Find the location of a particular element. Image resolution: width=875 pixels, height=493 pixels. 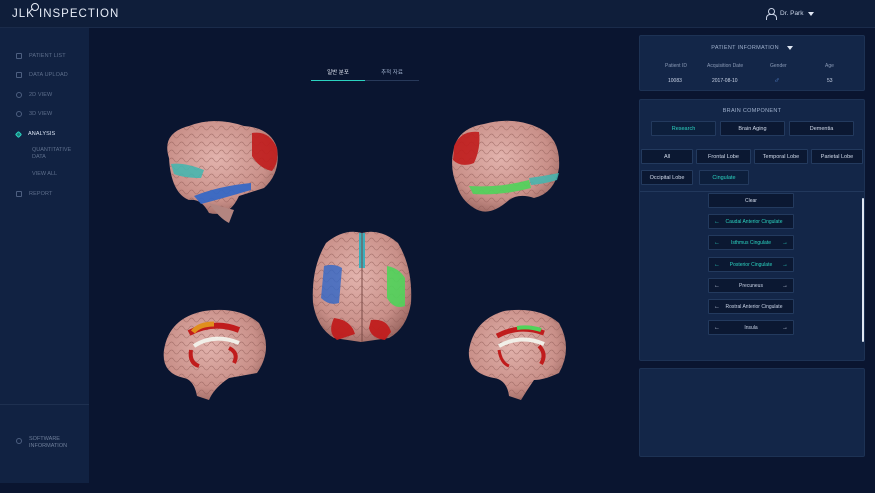

lobe-occipital-button: Occipital Lobe is located at coordinates (667, 177).